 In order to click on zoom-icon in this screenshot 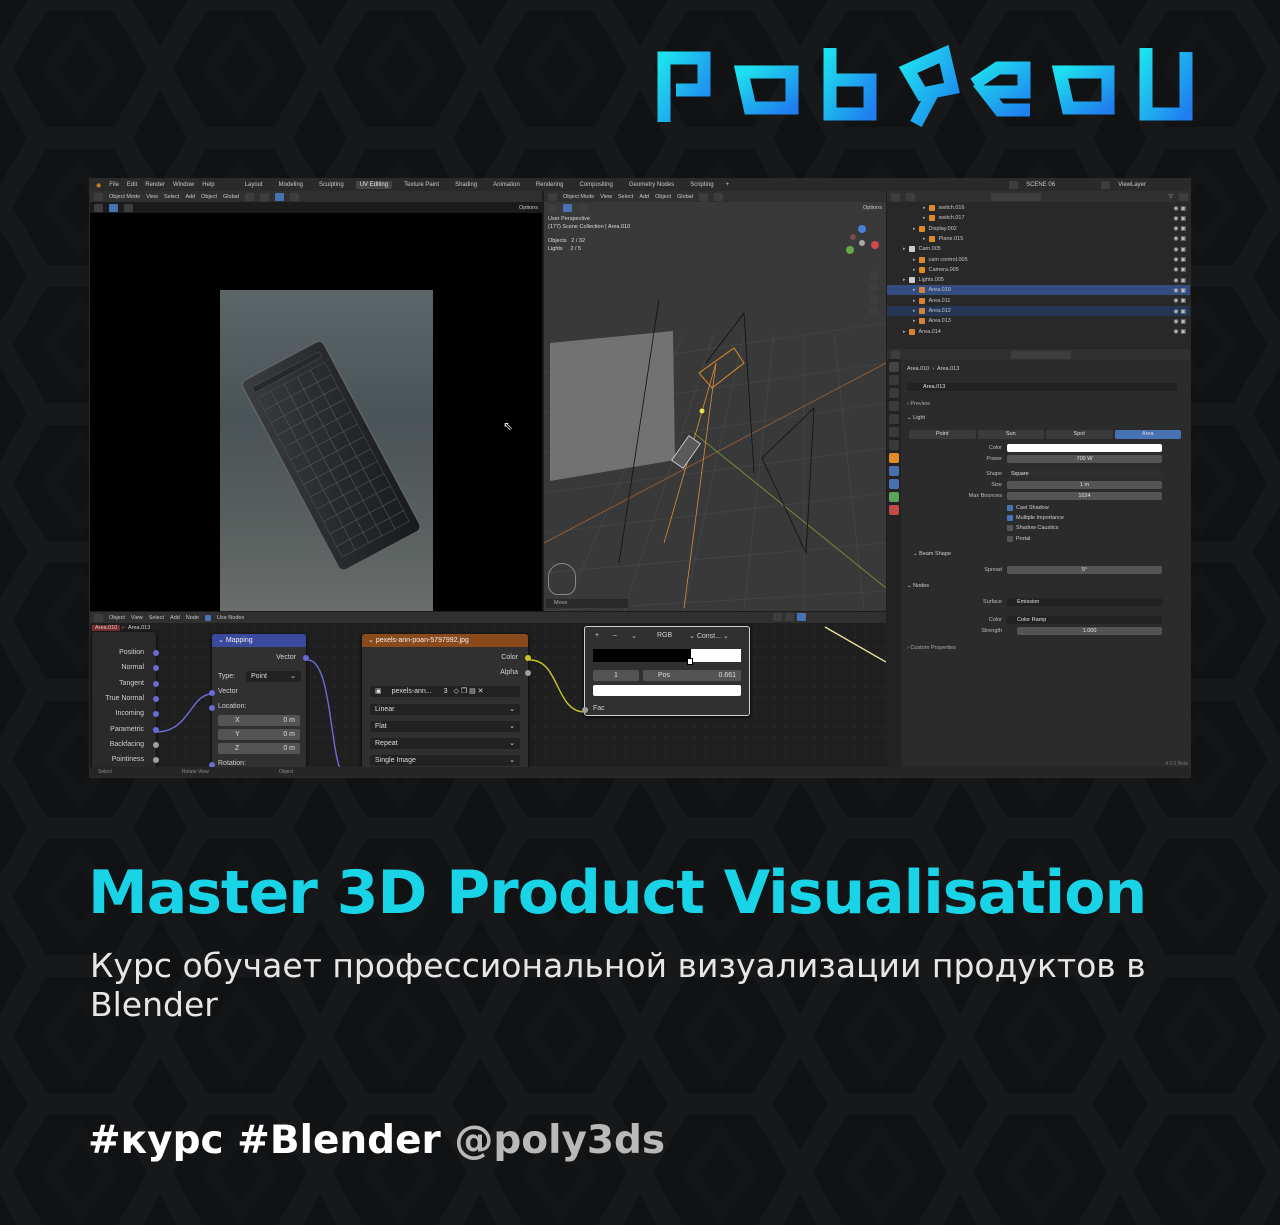, I will do `click(873, 275)`.